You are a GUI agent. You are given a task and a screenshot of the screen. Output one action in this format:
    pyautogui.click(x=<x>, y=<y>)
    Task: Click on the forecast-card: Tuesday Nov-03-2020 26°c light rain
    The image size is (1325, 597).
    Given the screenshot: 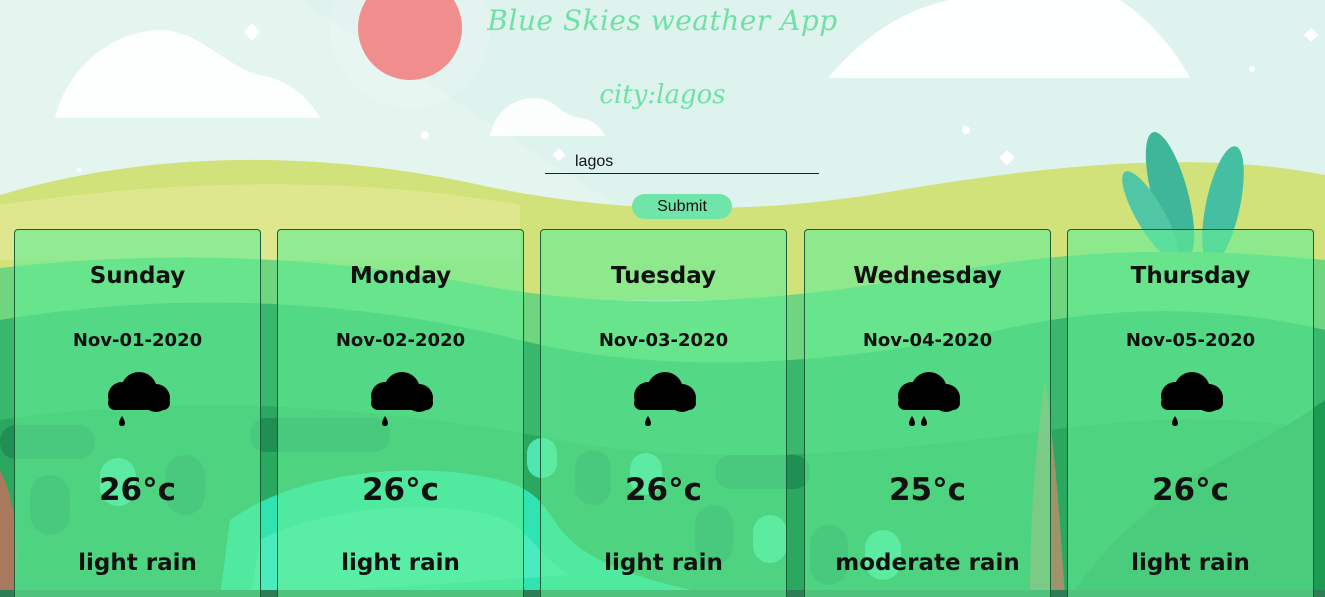 What is the action you would take?
    pyautogui.click(x=663, y=413)
    